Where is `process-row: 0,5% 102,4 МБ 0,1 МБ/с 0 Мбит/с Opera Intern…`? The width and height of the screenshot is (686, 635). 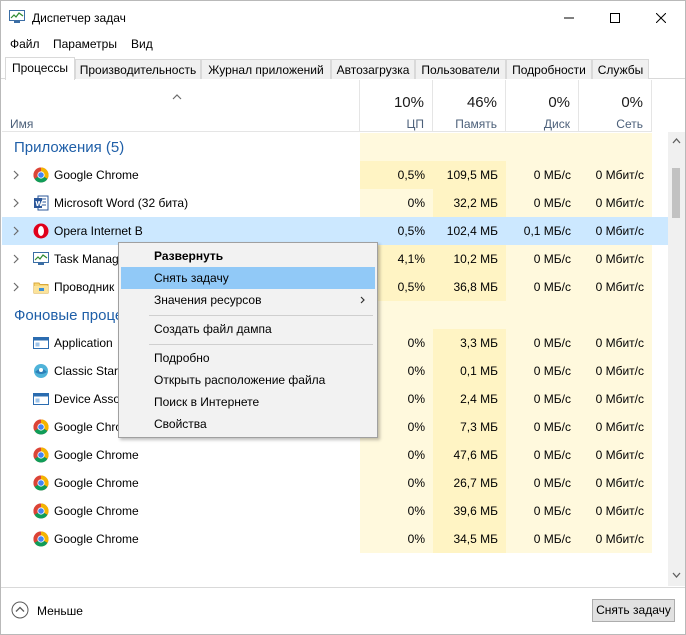 process-row: 0,5% 102,4 МБ 0,1 МБ/с 0 Мбит/с Opera Intern… is located at coordinates (335, 231).